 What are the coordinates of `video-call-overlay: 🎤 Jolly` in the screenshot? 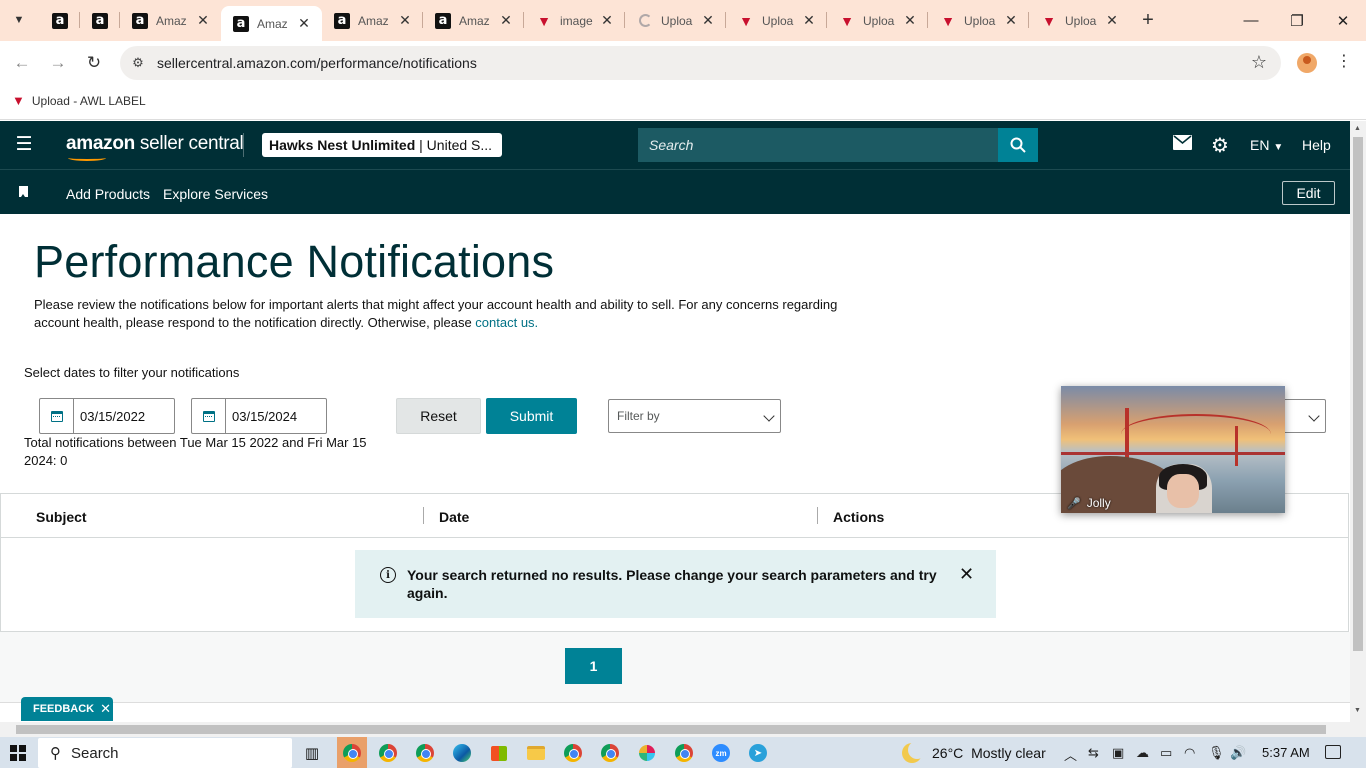 It's located at (1173, 449).